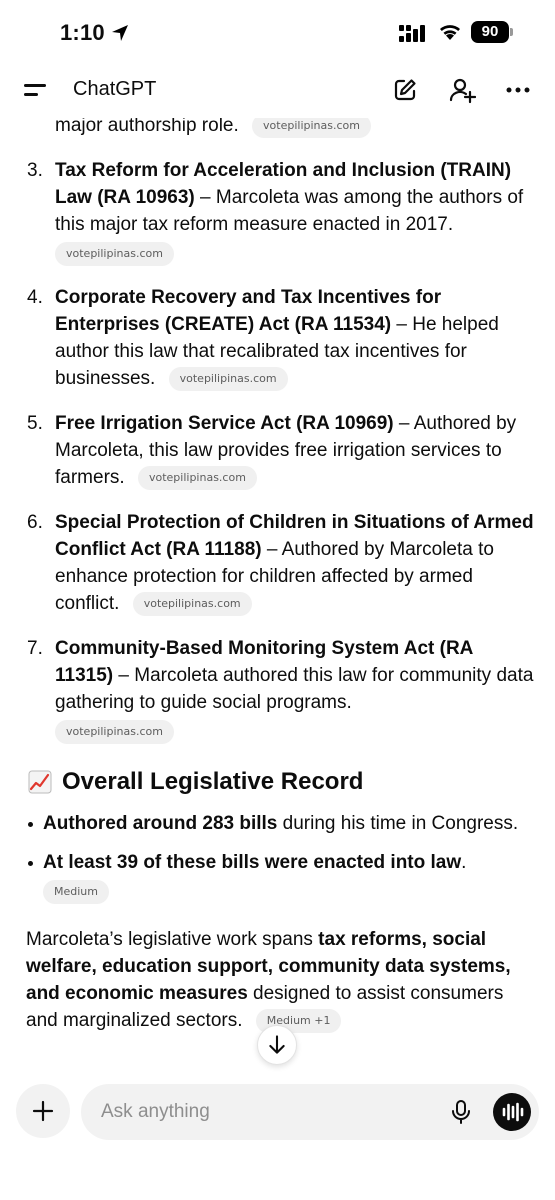  I want to click on chart-increasing-icon, so click(40, 782).